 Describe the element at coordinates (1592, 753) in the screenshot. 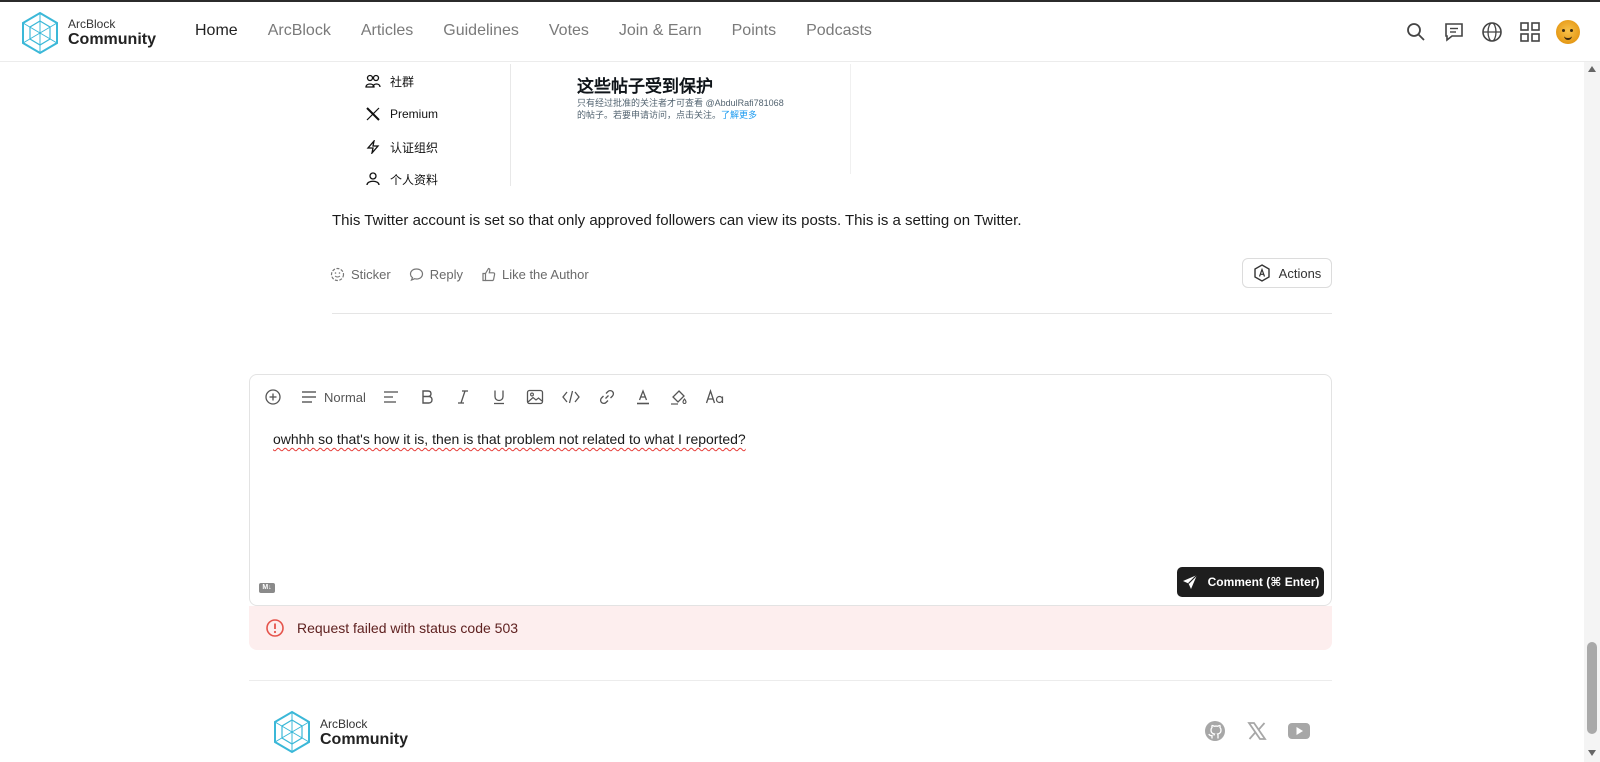

I see `scroll-down-arrow-icon` at that location.